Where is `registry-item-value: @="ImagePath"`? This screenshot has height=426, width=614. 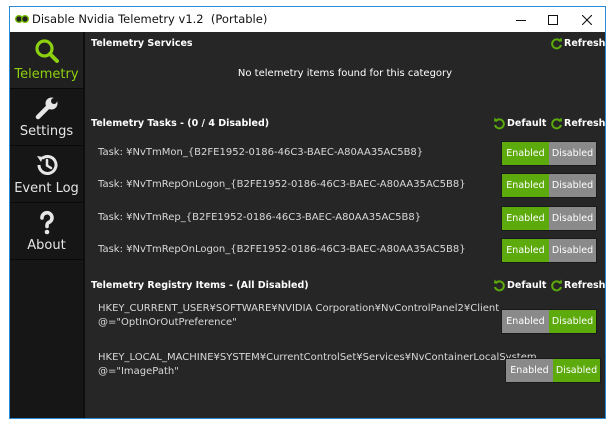
registry-item-value: @="ImagePath" is located at coordinates (138, 371).